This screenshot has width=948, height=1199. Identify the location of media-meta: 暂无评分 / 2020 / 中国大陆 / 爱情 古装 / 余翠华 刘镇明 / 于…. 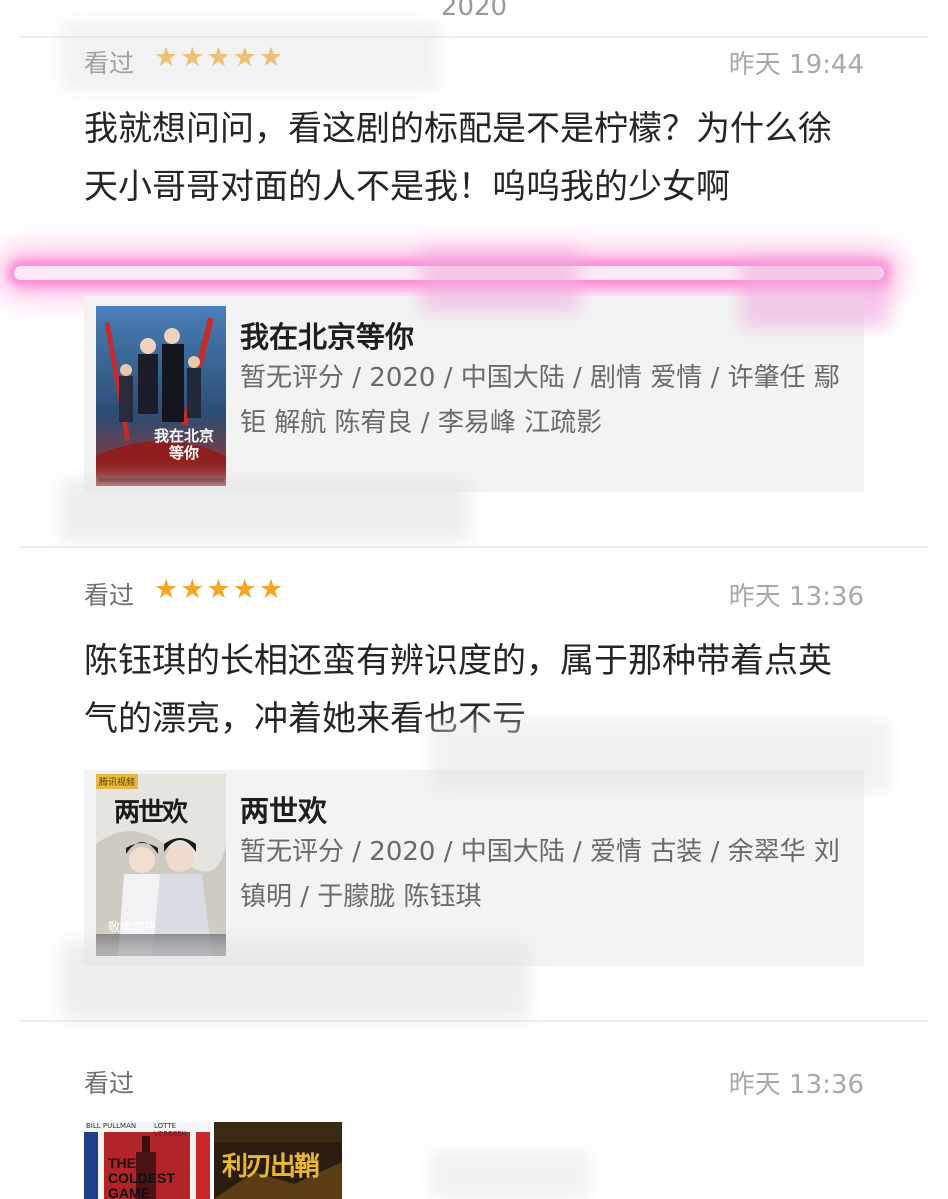
(540, 874).